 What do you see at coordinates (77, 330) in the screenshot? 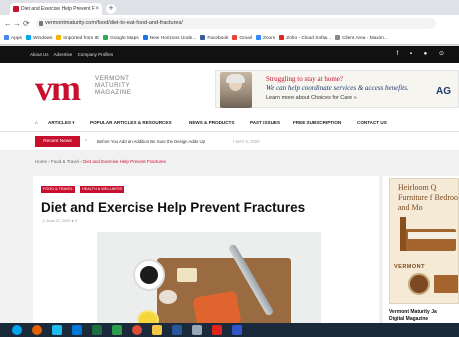
I see `taskbar-edge-icon` at bounding box center [77, 330].